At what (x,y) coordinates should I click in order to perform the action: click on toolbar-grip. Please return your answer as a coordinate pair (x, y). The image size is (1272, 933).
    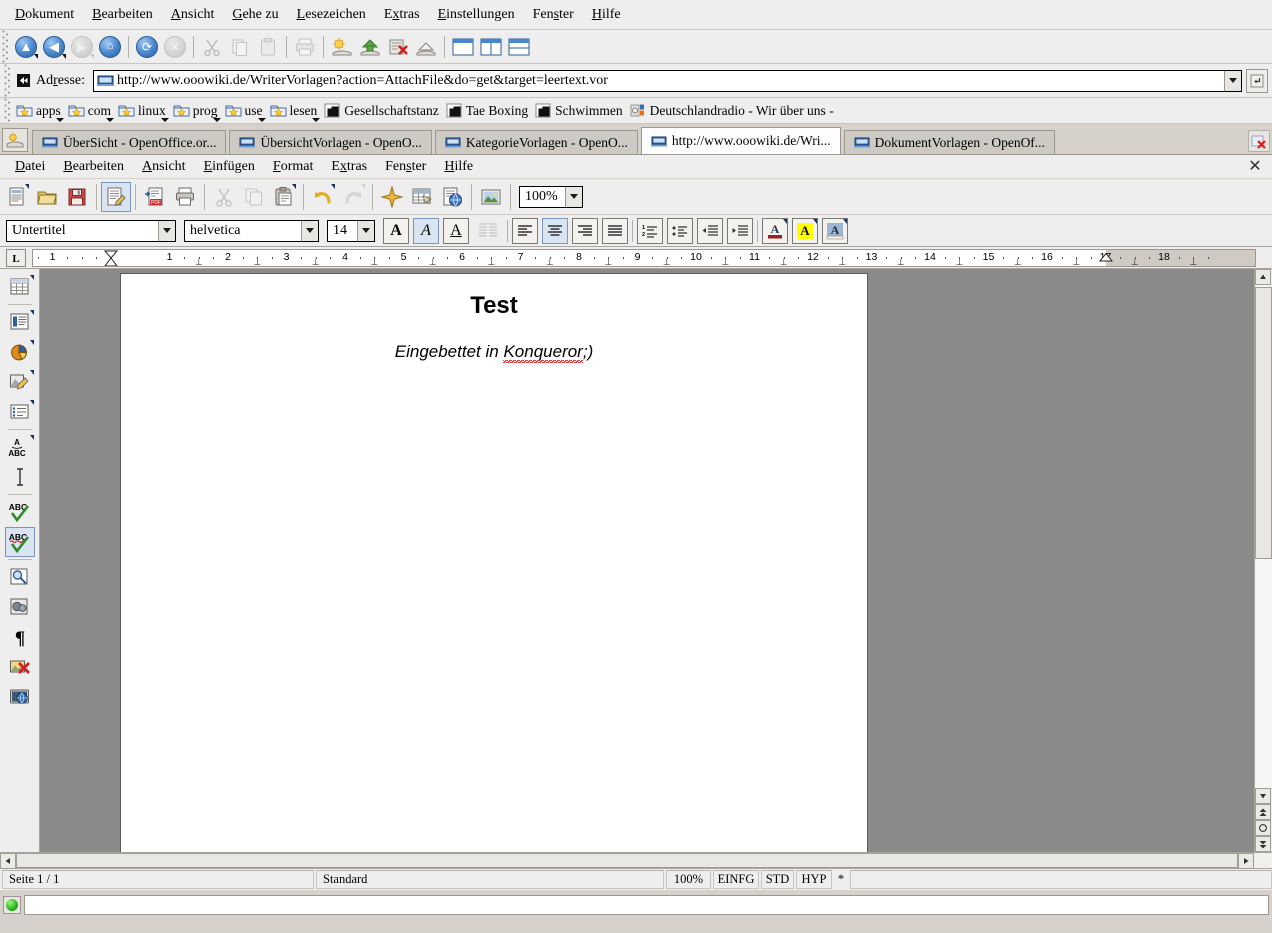
    Looking at the image, I should click on (5, 46).